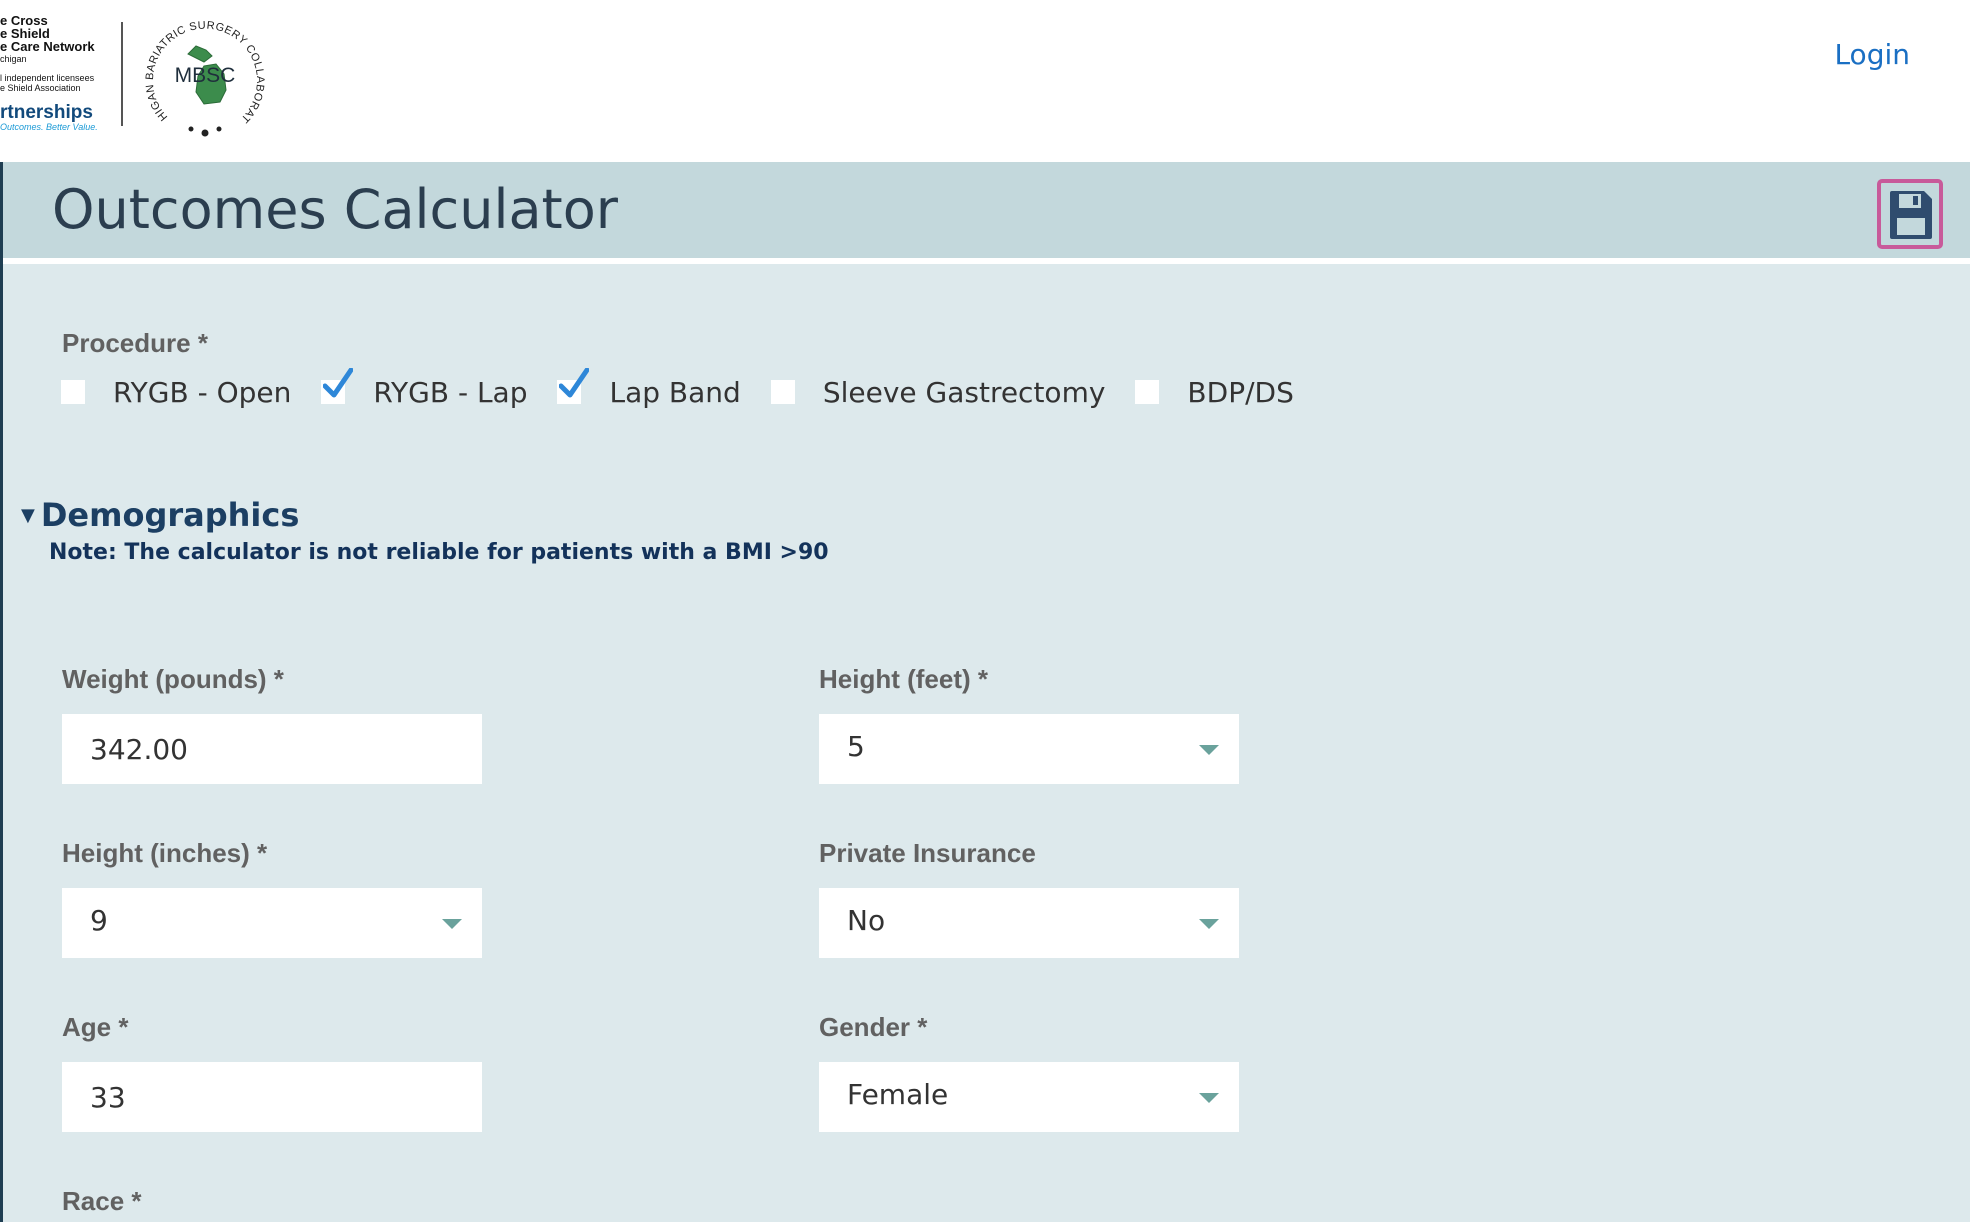  Describe the element at coordinates (28, 515) in the screenshot. I see `caret-down-icon: ▼` at that location.